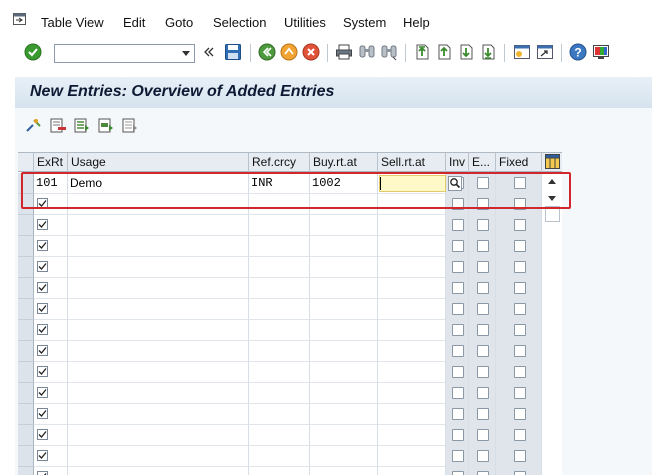  I want to click on scroll-down-icon, so click(552, 198).